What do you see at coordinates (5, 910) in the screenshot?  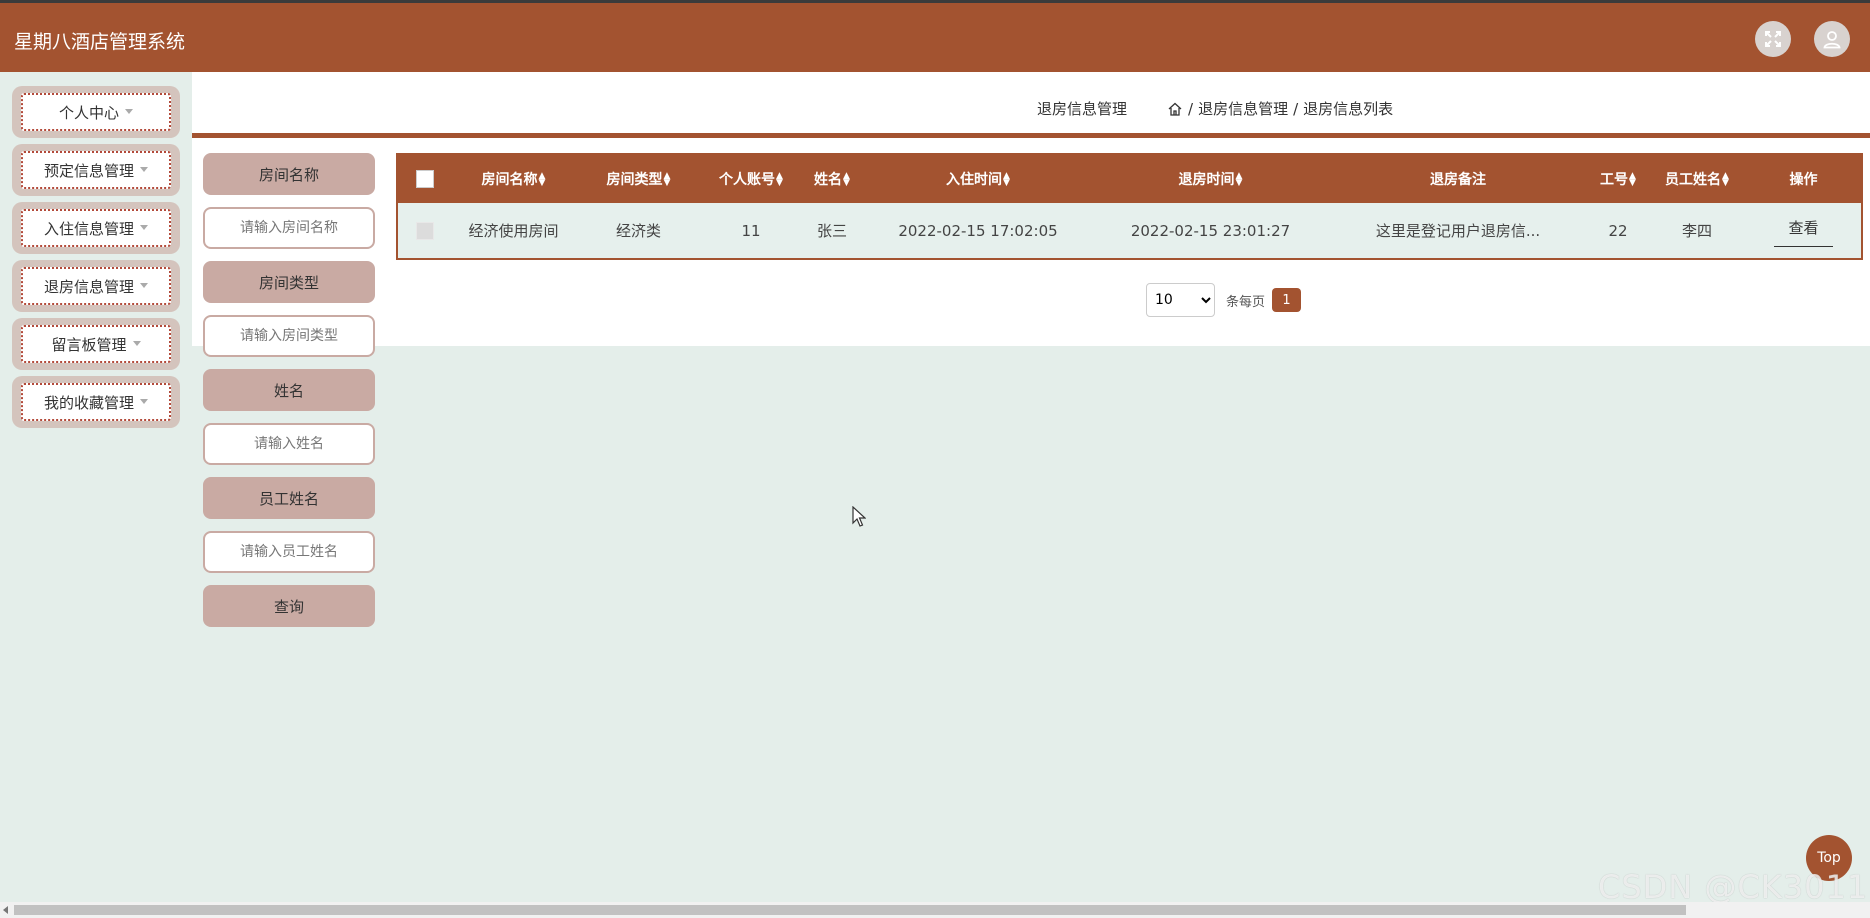 I see `scroll-left-icon` at bounding box center [5, 910].